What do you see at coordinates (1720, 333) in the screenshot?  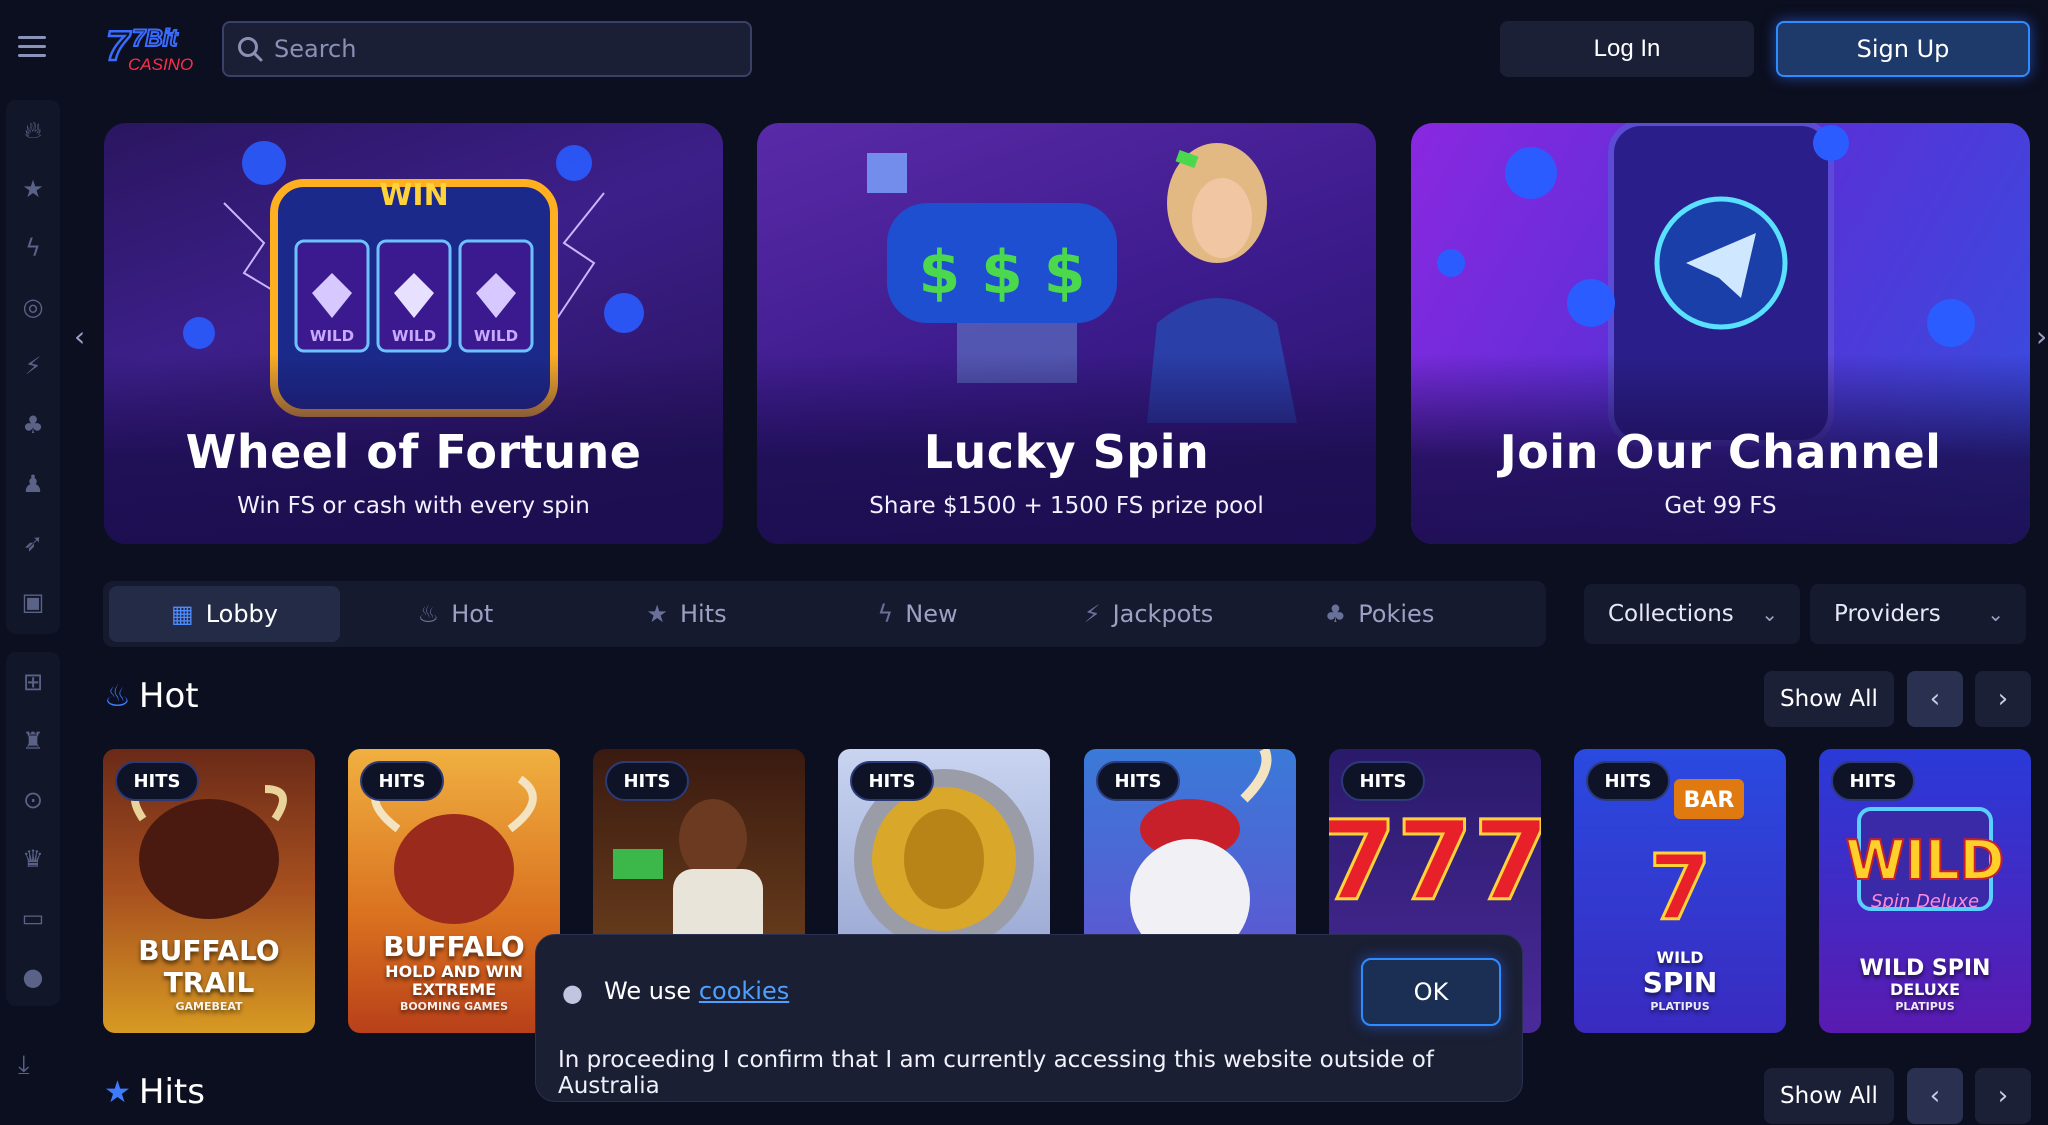 I see `banner-join-channel: Join Our Channel Get 99 FS` at bounding box center [1720, 333].